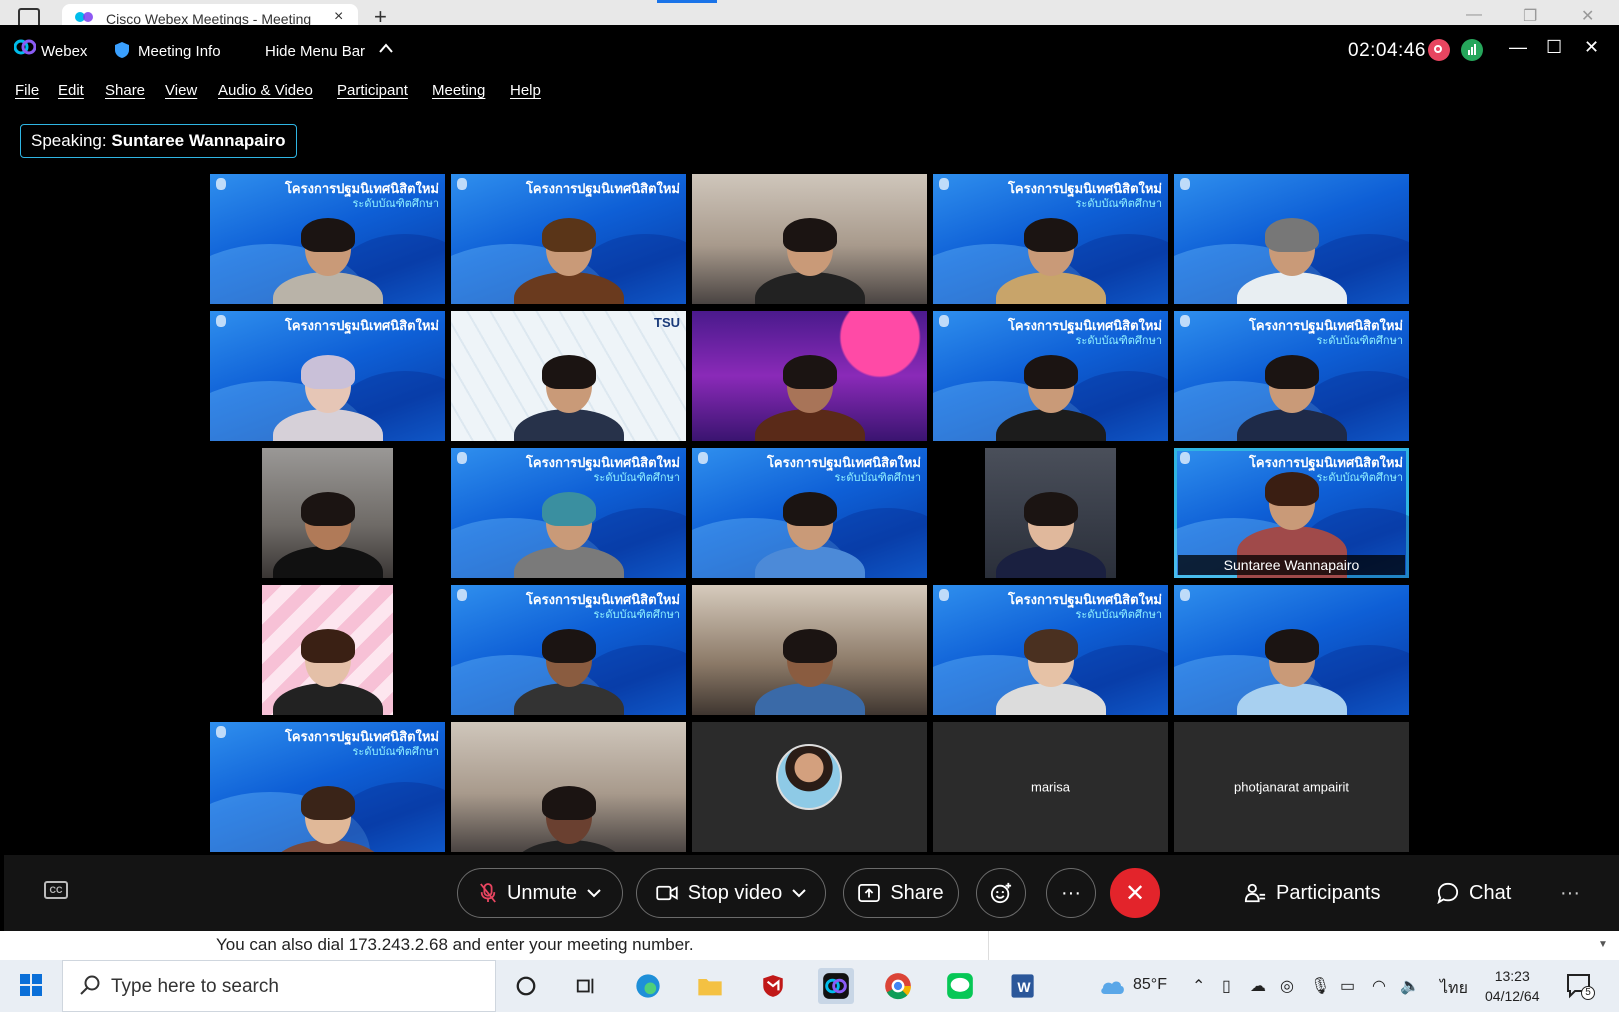 Image resolution: width=1619 pixels, height=1012 pixels. What do you see at coordinates (1255, 893) in the screenshot?
I see `participants-icon` at bounding box center [1255, 893].